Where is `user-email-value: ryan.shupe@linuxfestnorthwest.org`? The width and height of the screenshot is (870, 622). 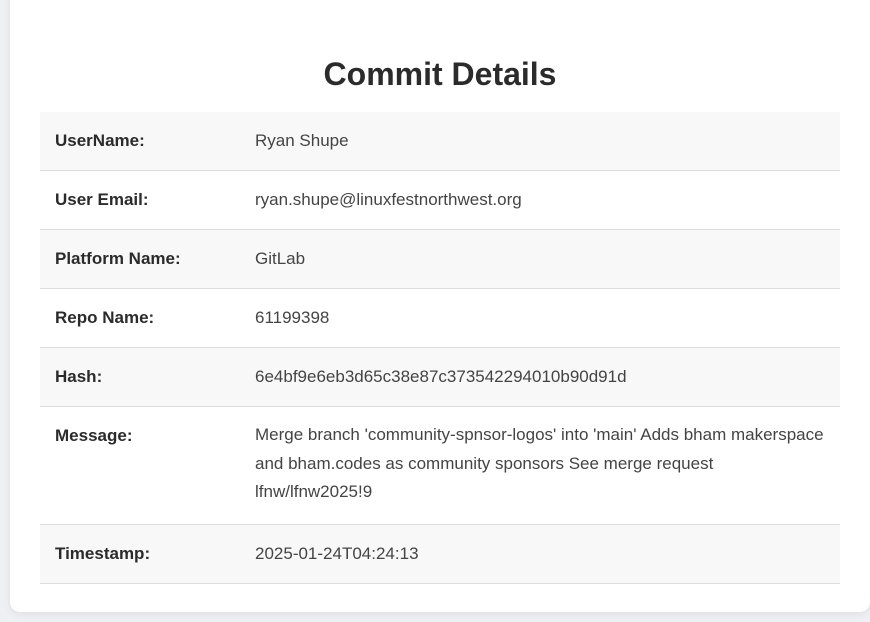
user-email-value: ryan.shupe@linuxfestnorthwest.org is located at coordinates (540, 200).